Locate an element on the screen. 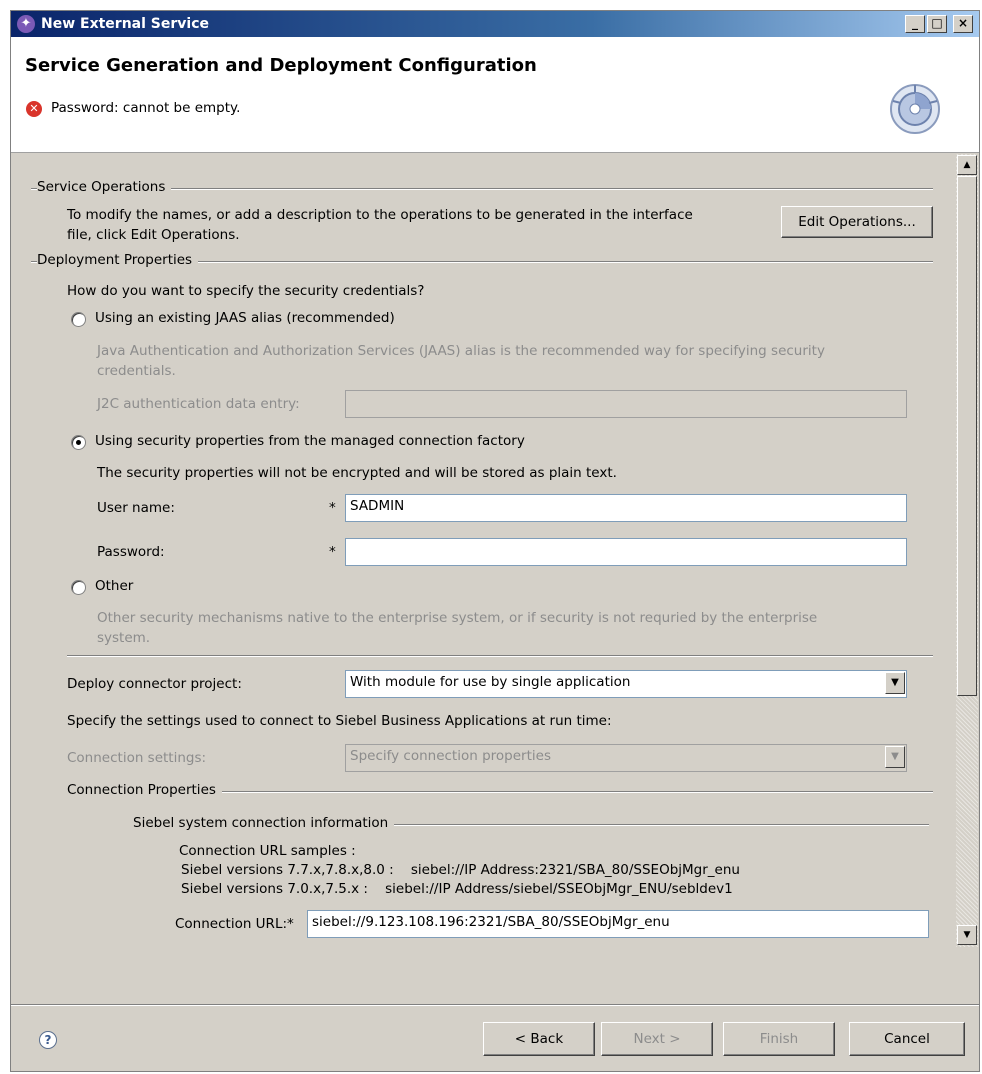 This screenshot has width=982, height=1074. connection-url-label: Connection URL:* is located at coordinates (234, 924).